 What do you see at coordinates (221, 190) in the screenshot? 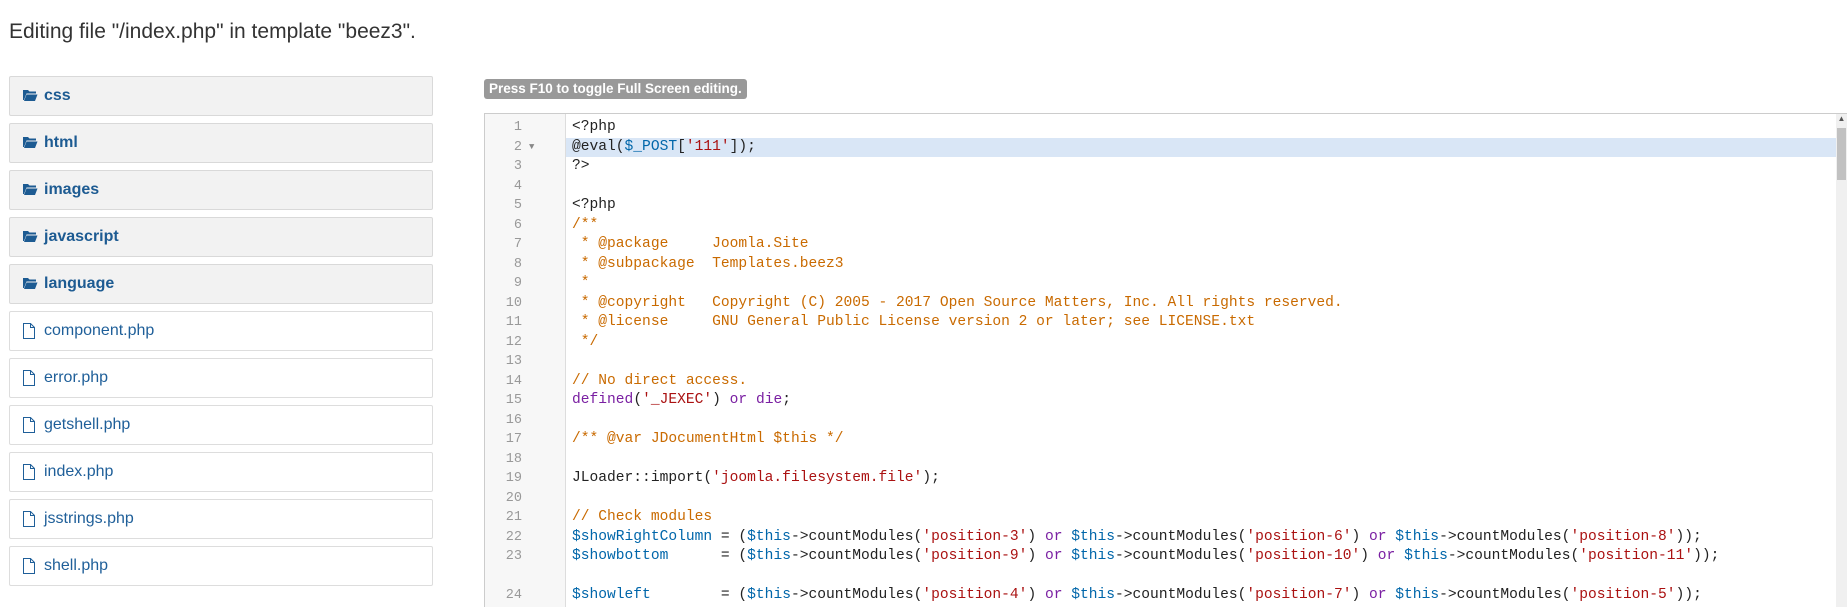
I see `folder-item: images` at bounding box center [221, 190].